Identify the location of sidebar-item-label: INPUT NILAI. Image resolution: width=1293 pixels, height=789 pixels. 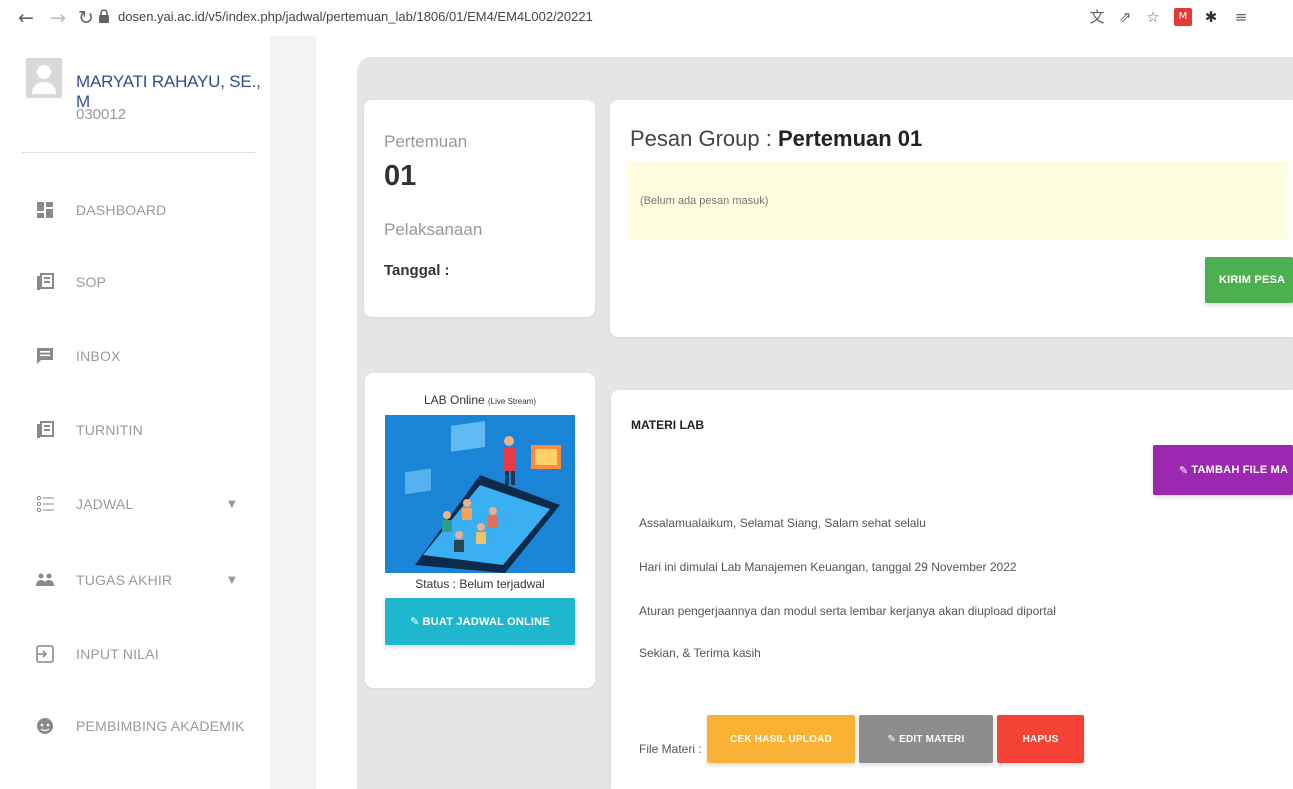
(117, 654).